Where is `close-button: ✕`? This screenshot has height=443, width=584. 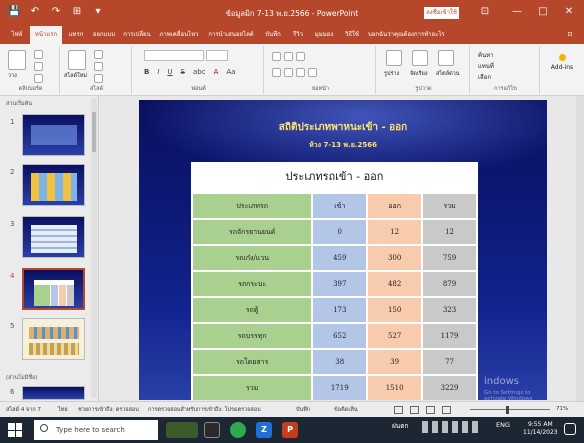
close-button: ✕ is located at coordinates (569, 12).